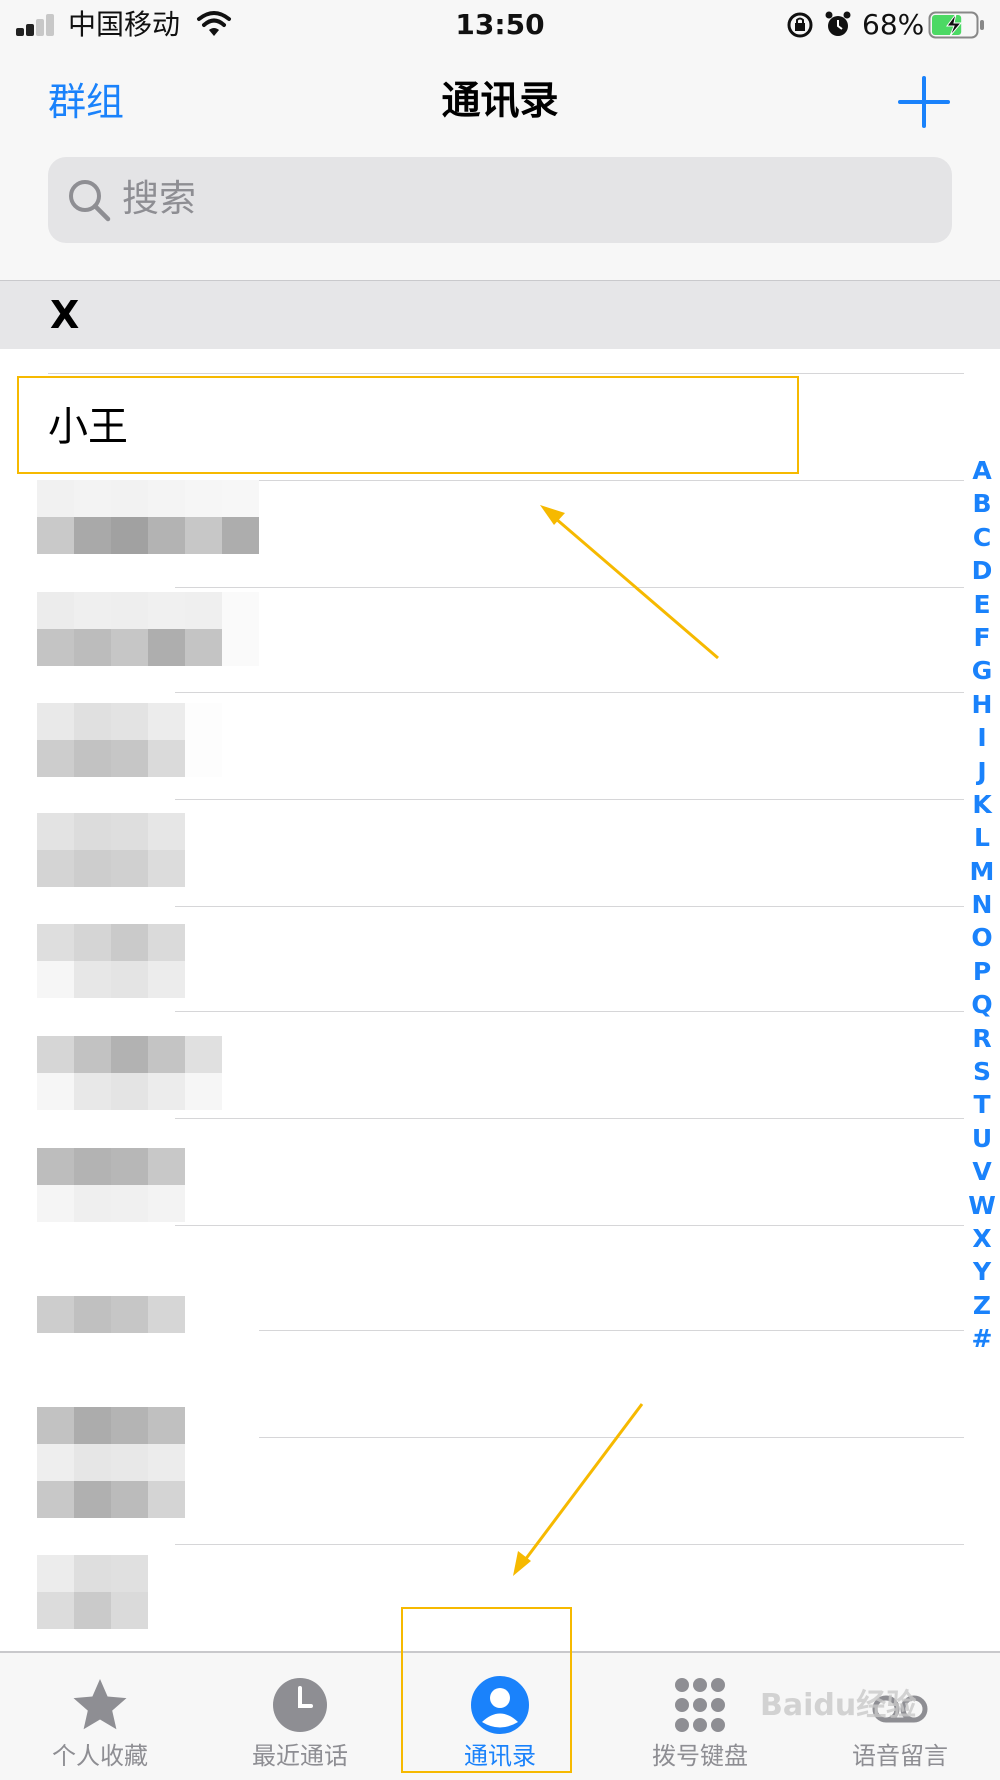  What do you see at coordinates (982, 1271) in the screenshot?
I see `alpha-index-letter: Y` at bounding box center [982, 1271].